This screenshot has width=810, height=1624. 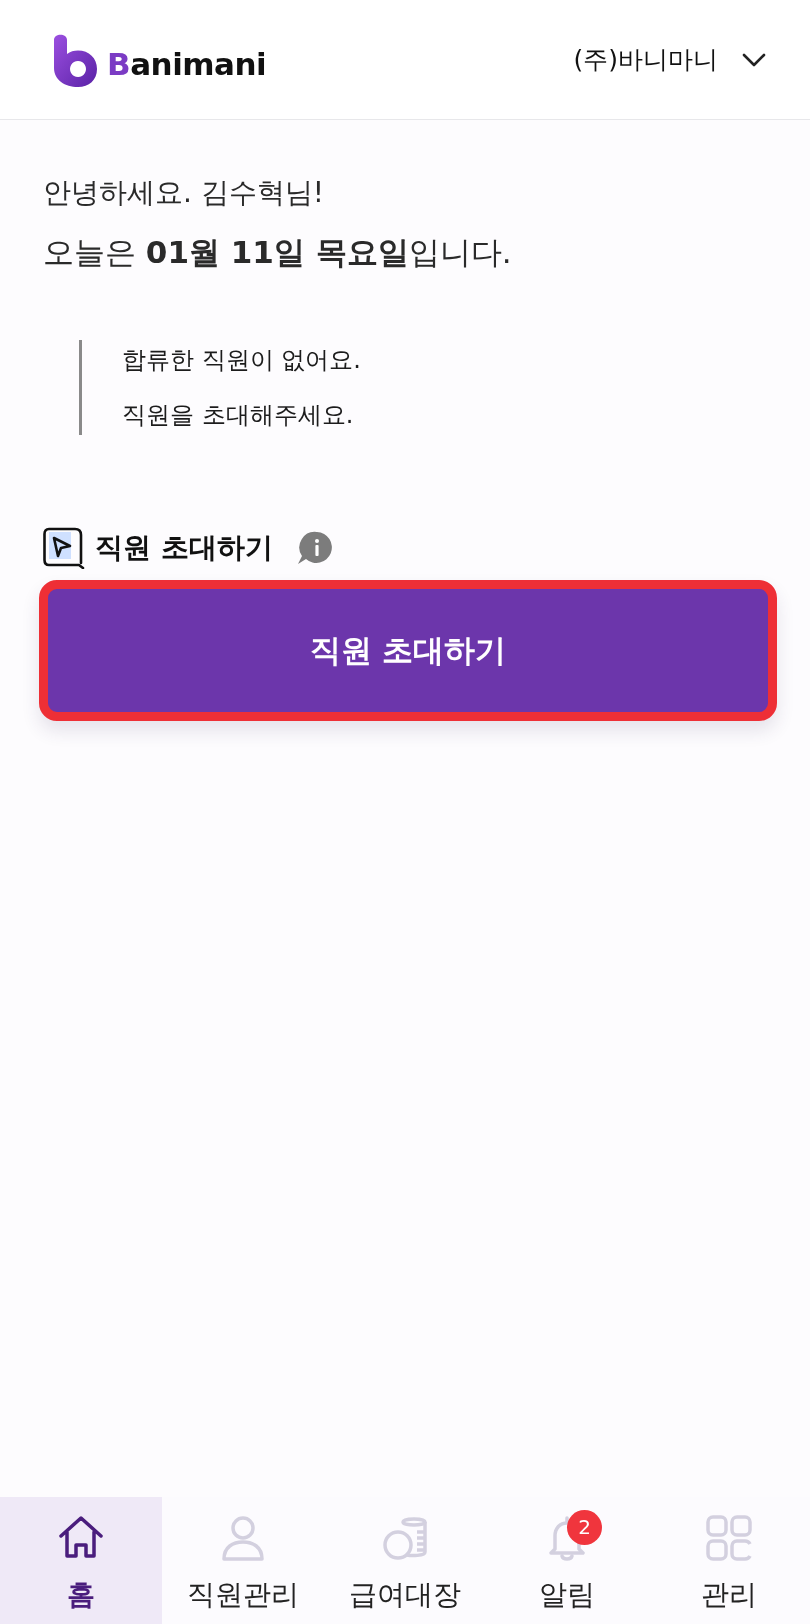 I want to click on person-icon, so click(x=243, y=1538).